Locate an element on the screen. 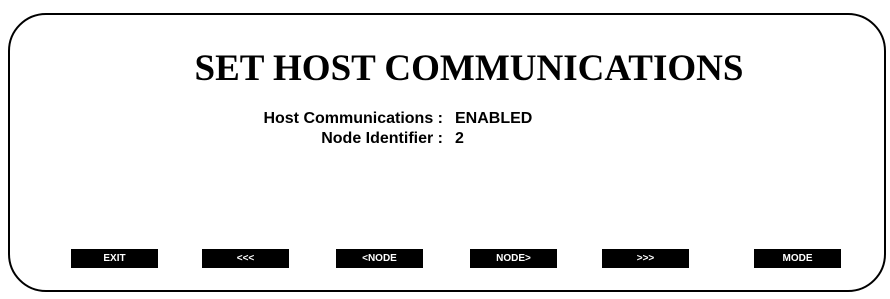 The width and height of the screenshot is (890, 299). next-node-button: NODE> is located at coordinates (513, 258).